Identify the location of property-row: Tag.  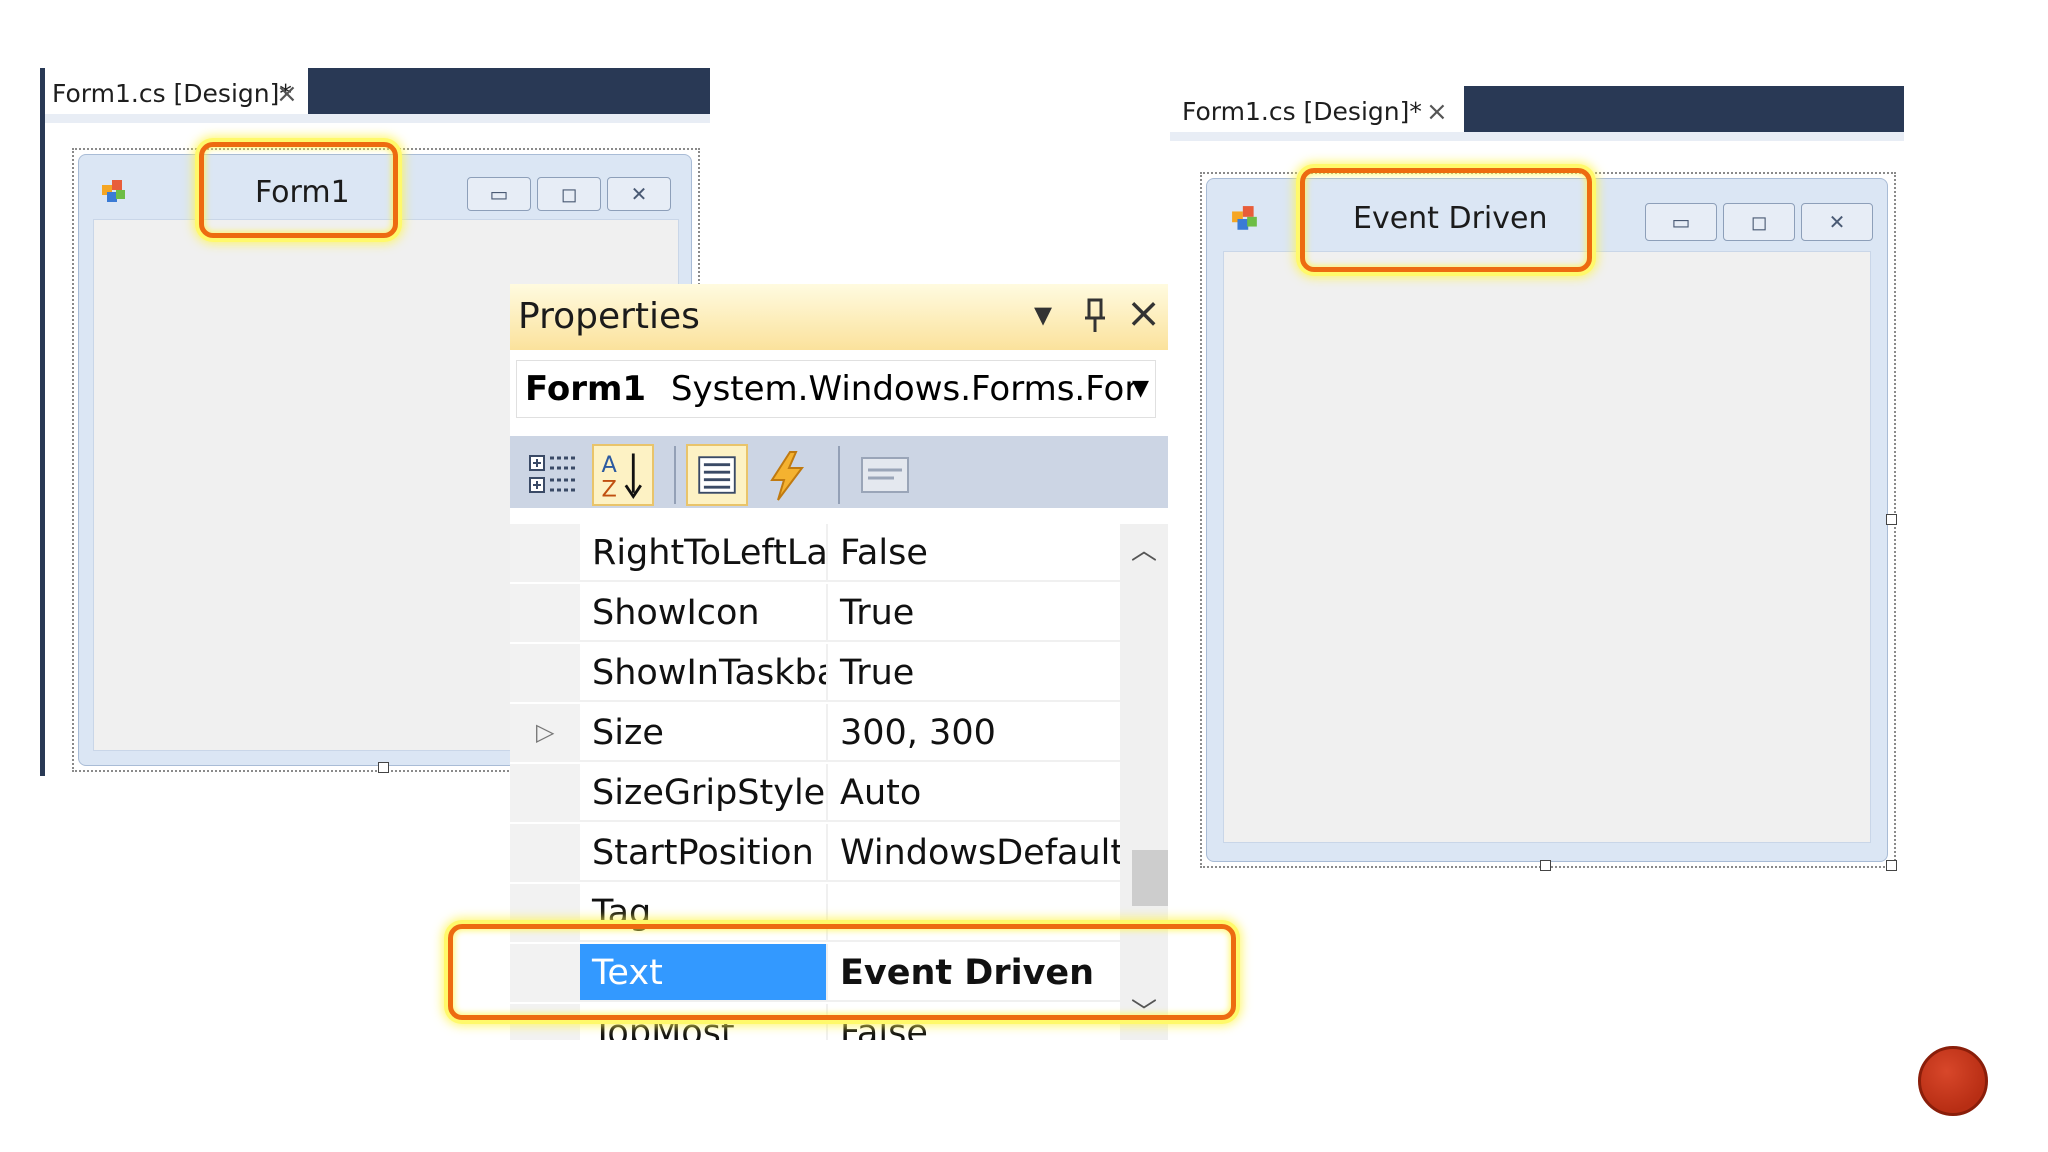
(815, 913).